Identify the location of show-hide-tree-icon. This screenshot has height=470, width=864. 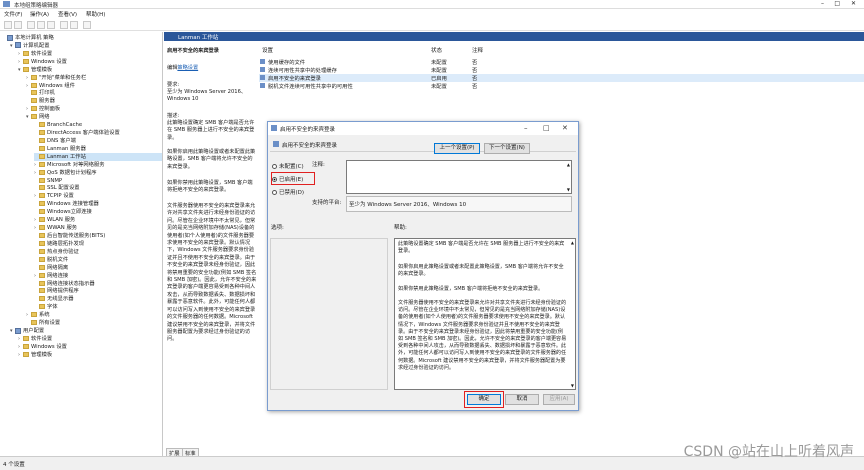
(41, 25).